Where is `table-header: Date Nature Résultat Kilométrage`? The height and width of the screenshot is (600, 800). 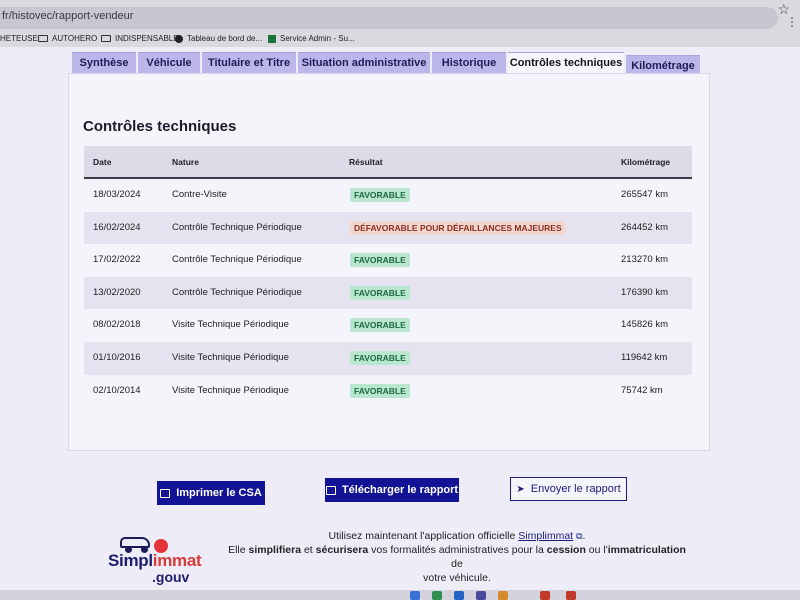 table-header: Date Nature Résultat Kilométrage is located at coordinates (388, 162).